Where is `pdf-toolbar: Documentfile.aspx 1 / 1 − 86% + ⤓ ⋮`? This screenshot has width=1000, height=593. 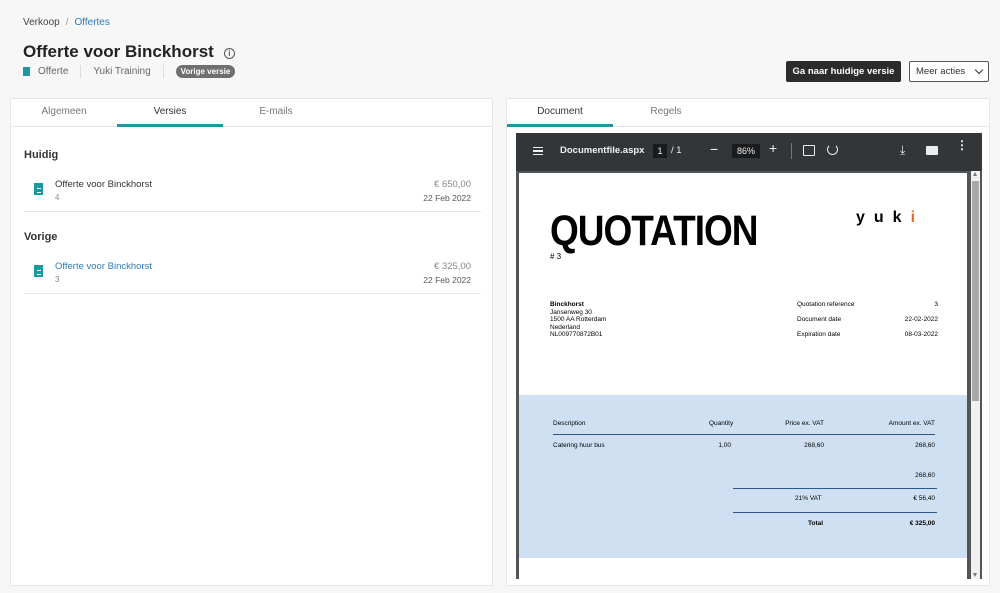
pdf-toolbar: Documentfile.aspx 1 / 1 − 86% + ⤓ ⋮ is located at coordinates (749, 152).